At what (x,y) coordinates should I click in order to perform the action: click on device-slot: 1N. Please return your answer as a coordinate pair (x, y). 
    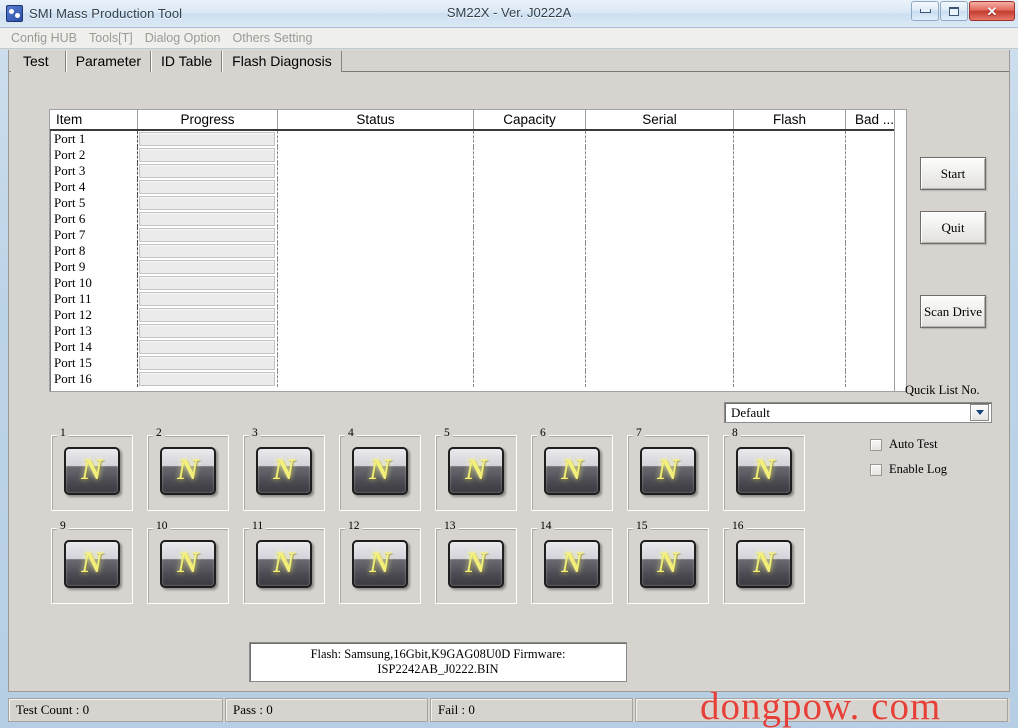
    Looking at the image, I should click on (95, 473).